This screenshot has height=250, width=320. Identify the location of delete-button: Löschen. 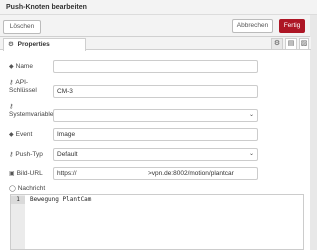
(22, 27).